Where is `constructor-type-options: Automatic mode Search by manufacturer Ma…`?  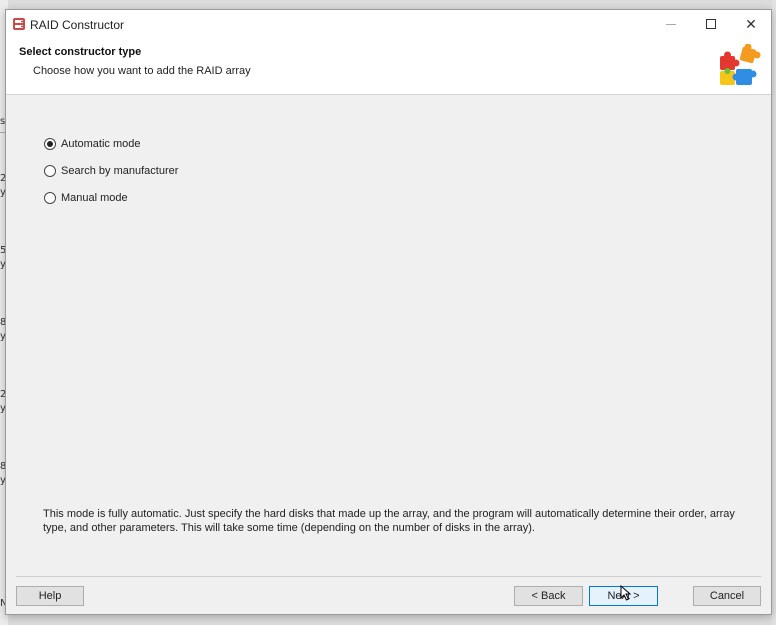
constructor-type-options: Automatic mode Search by manufacturer Ma… is located at coordinates (111, 170).